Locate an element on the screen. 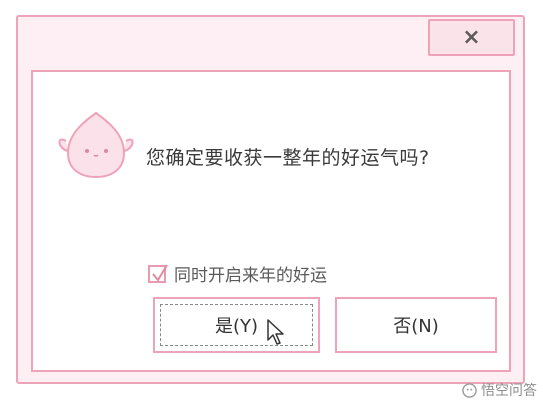 The height and width of the screenshot is (406, 543). checkmark-icon is located at coordinates (160, 272).